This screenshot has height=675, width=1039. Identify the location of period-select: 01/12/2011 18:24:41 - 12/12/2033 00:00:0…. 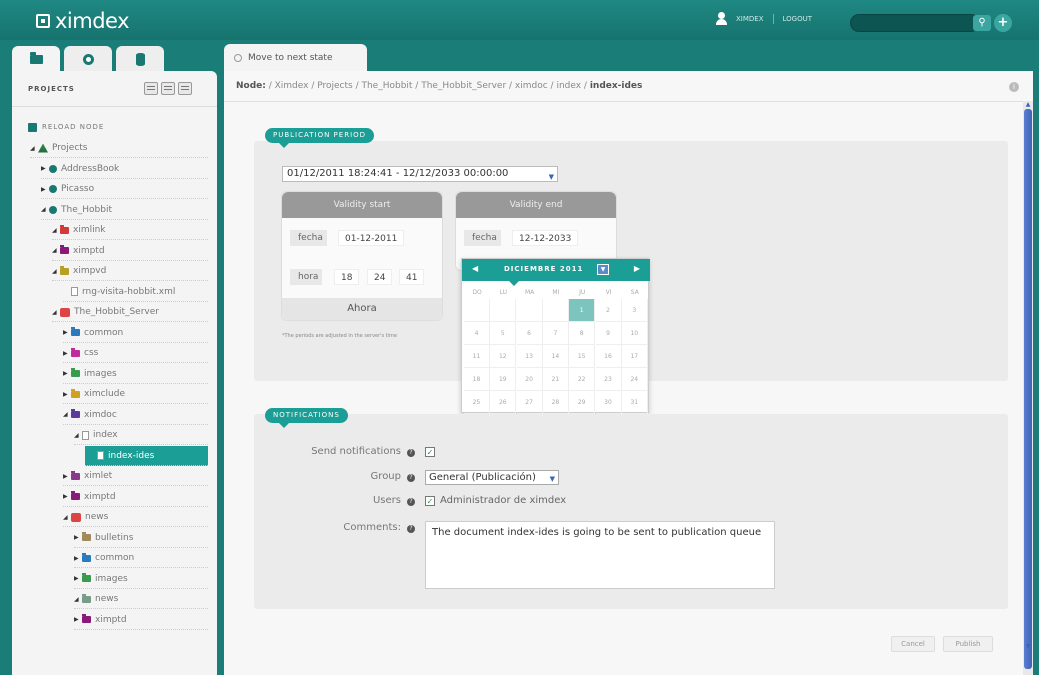
(420, 174).